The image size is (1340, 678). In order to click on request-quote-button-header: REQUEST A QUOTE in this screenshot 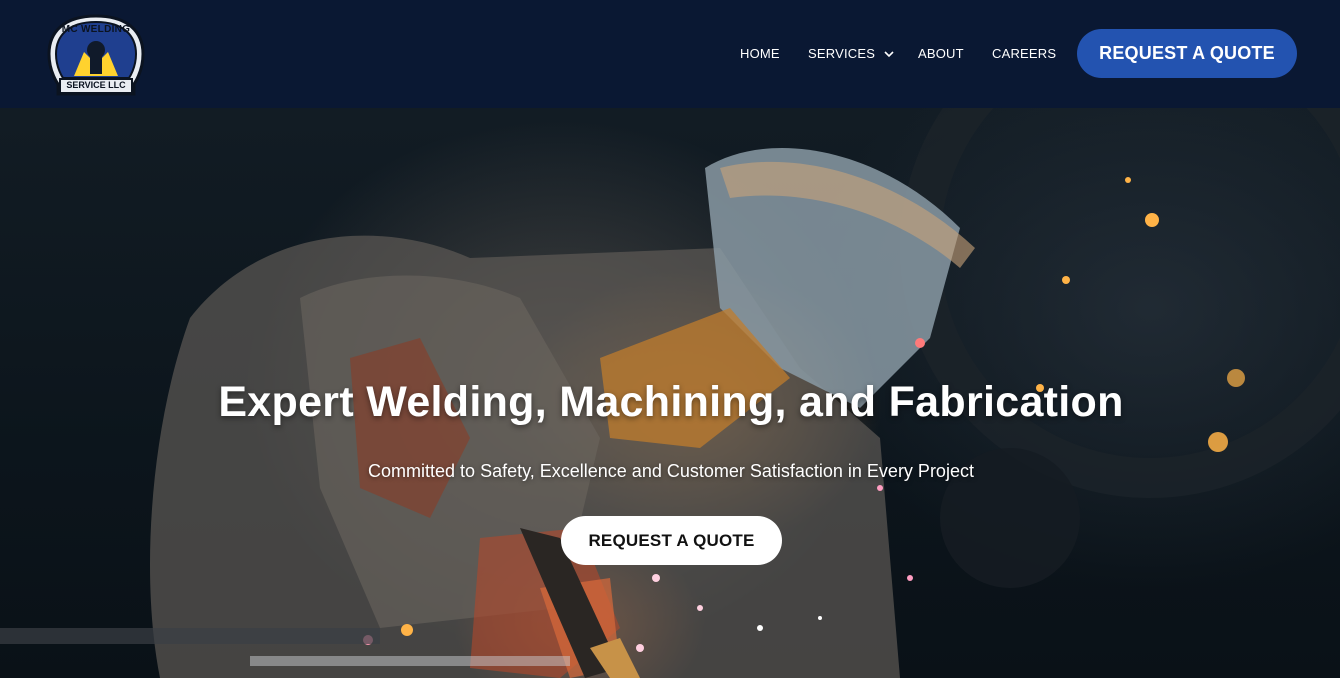, I will do `click(1187, 53)`.